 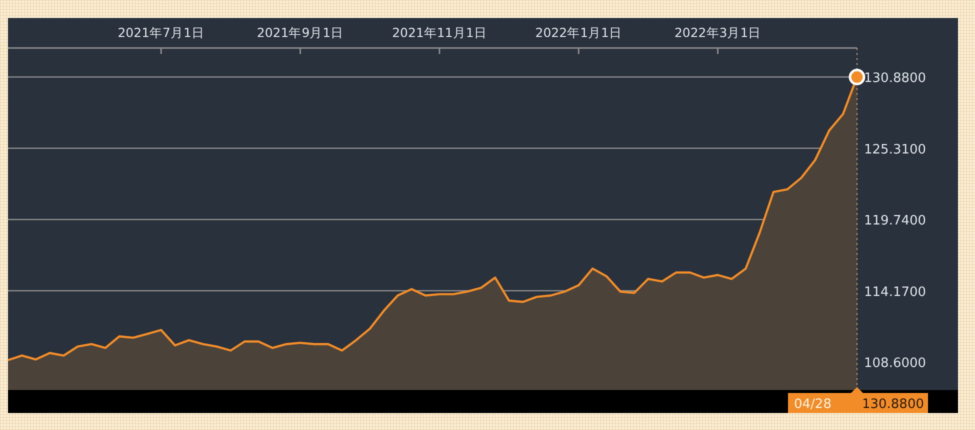 What do you see at coordinates (895, 150) in the screenshot?
I see `y-axis-label: 125.3100` at bounding box center [895, 150].